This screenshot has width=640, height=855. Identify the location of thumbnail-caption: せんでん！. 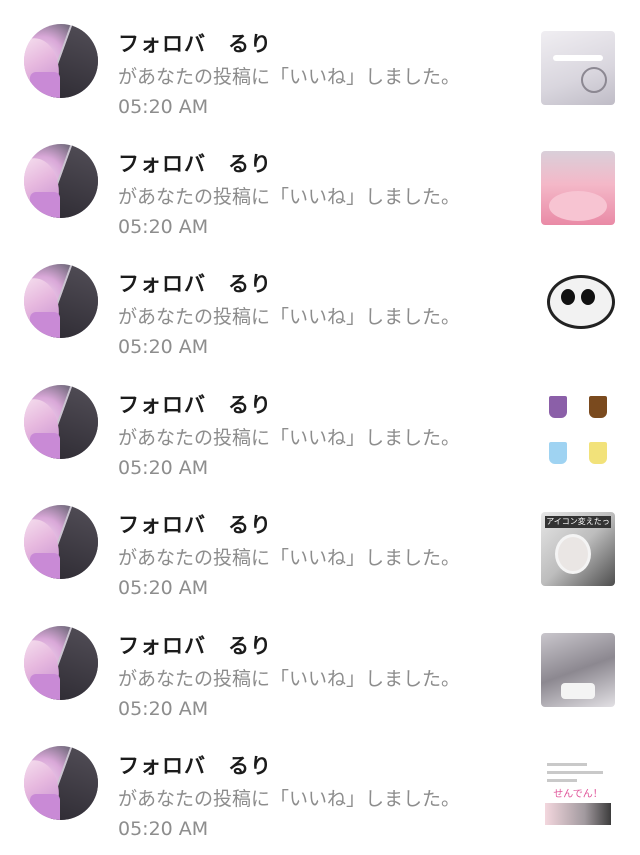
(578, 794).